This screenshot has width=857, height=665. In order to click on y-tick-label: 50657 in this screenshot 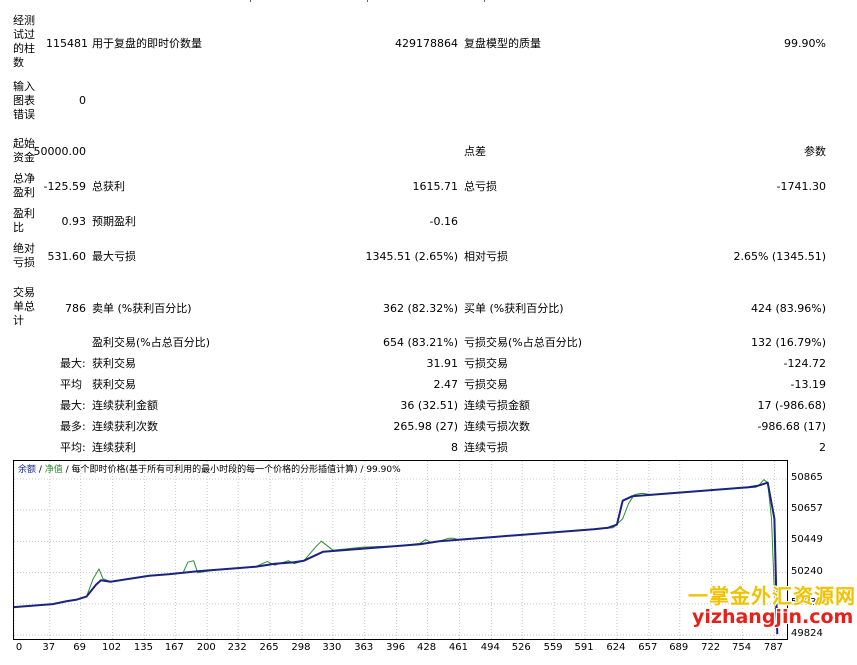, I will do `click(807, 509)`.